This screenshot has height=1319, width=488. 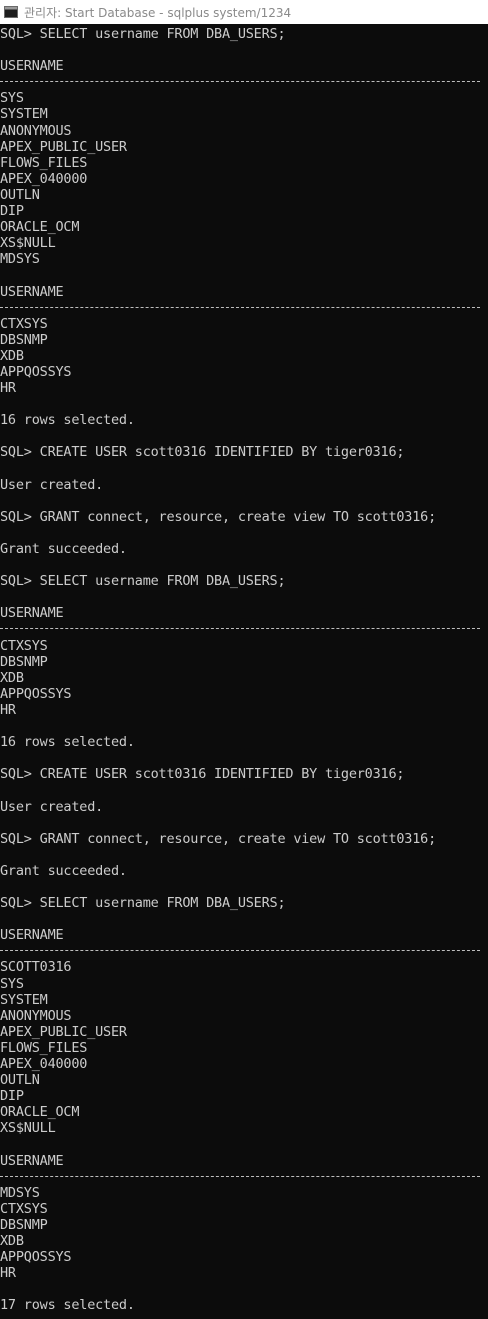 I want to click on console-line: SCOTT0316, so click(x=36, y=967).